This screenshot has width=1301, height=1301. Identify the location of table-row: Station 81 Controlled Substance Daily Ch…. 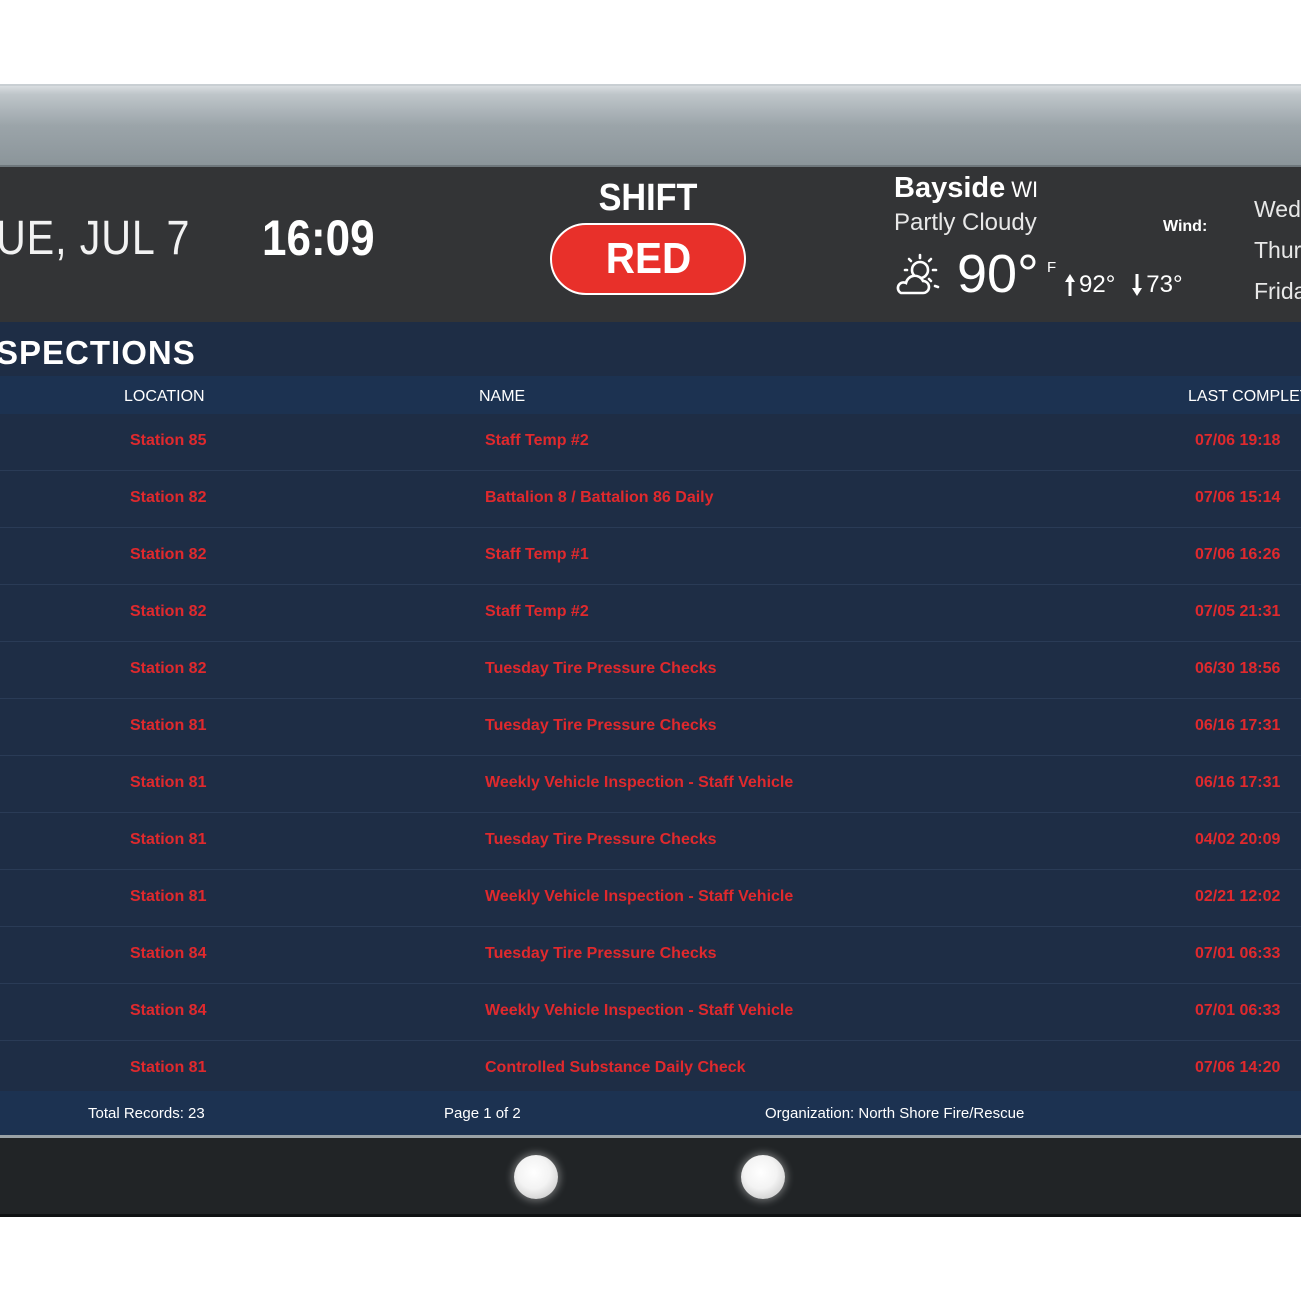
(650, 1069).